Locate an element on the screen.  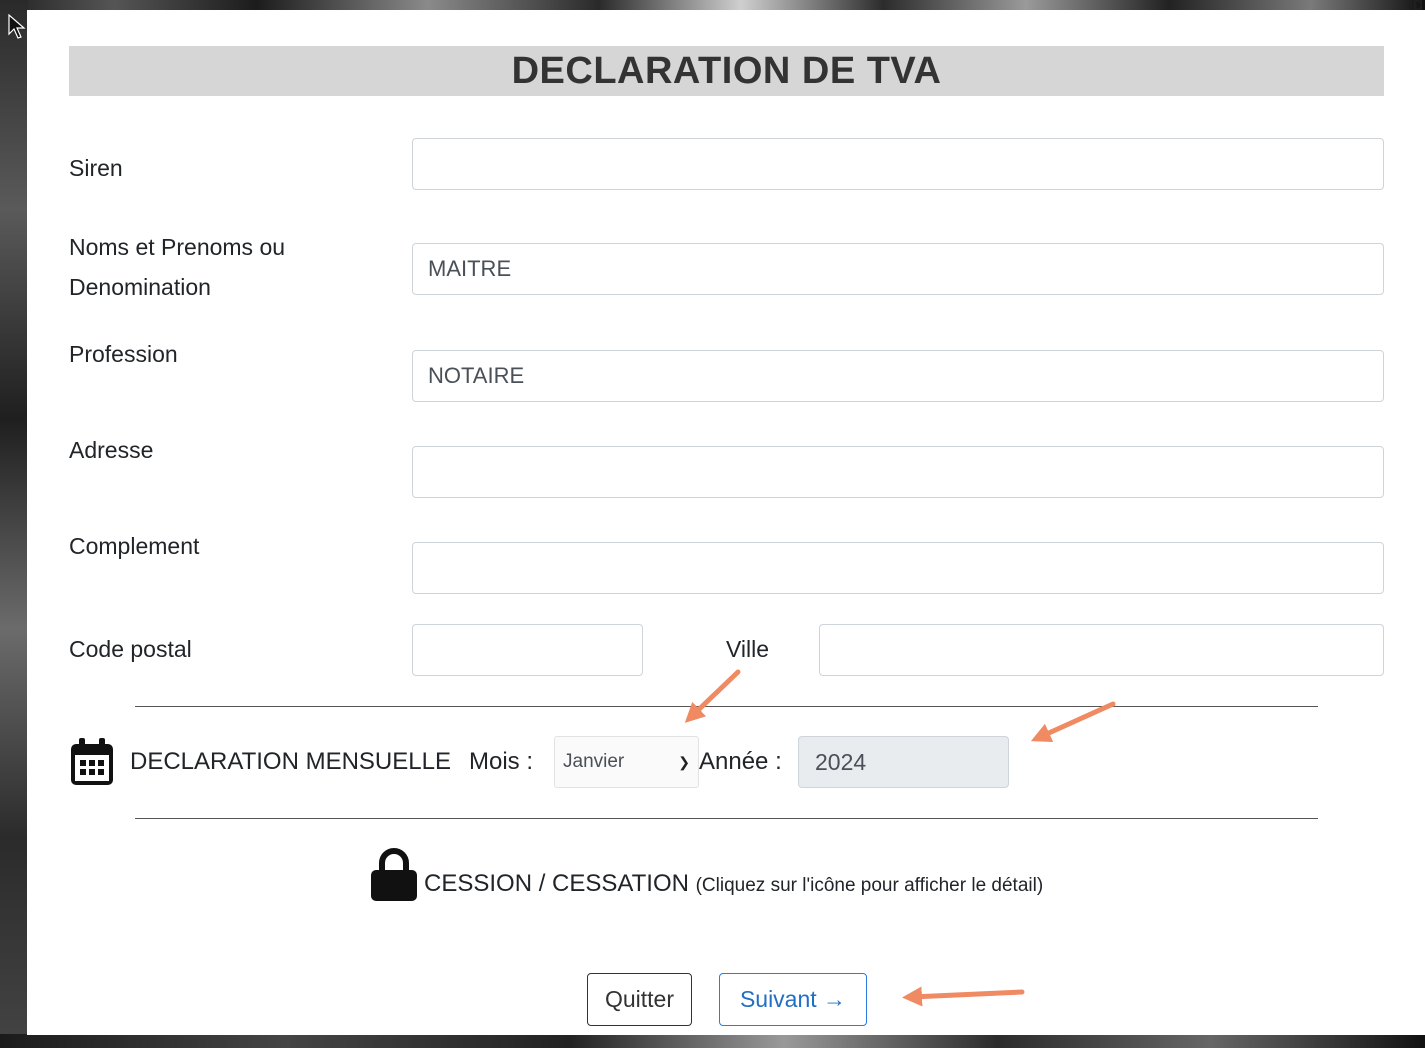
profession-label: Profession is located at coordinates (123, 354).